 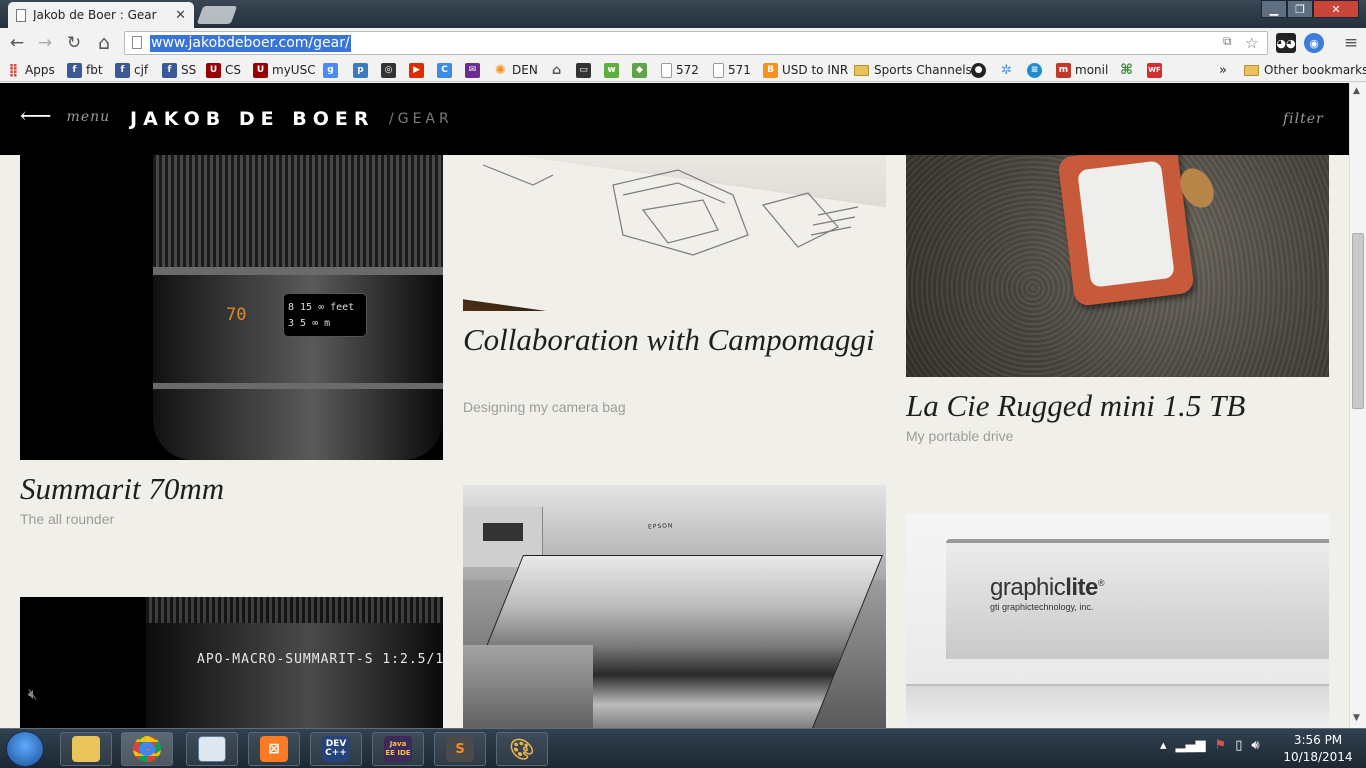 I want to click on home-icon: ⌂, so click(x=104, y=43).